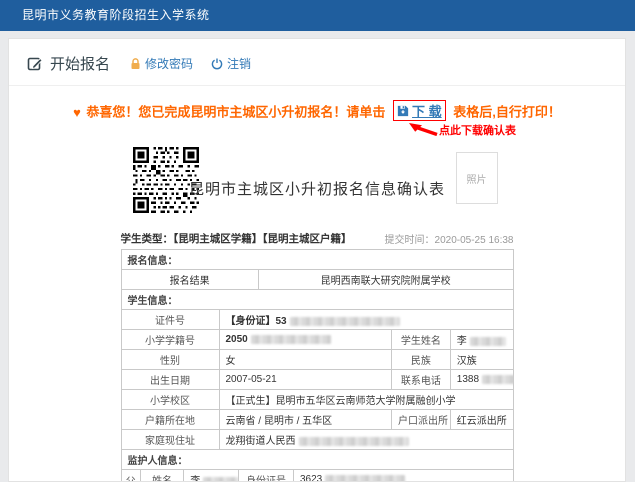 The height and width of the screenshot is (482, 635). I want to click on addr-value: 龙翔街道人民西, so click(366, 439).